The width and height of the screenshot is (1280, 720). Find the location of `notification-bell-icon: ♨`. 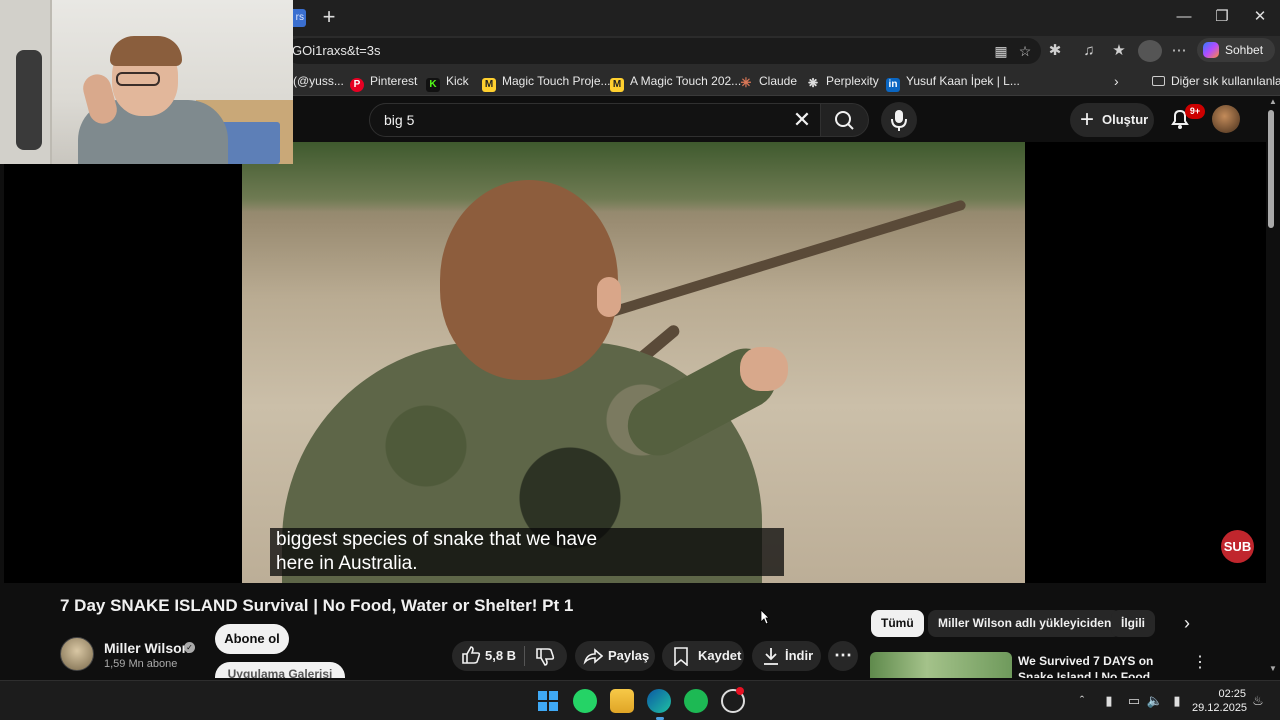

notification-bell-icon: ♨ is located at coordinates (1258, 701).